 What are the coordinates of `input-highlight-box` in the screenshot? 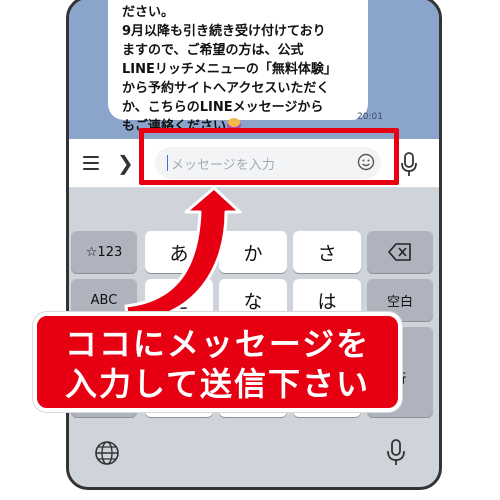 It's located at (269, 156).